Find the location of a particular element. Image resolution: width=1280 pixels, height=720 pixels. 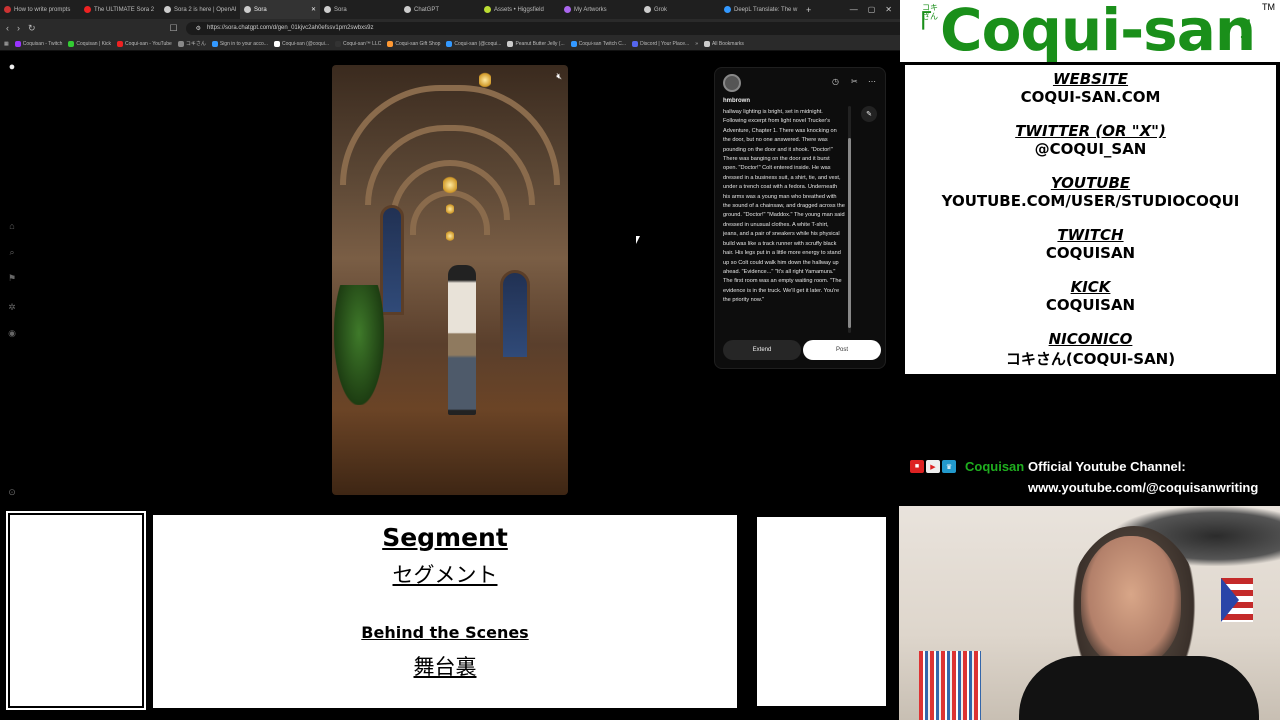

bookmark-item: Coquisan | Kick is located at coordinates (90, 43).